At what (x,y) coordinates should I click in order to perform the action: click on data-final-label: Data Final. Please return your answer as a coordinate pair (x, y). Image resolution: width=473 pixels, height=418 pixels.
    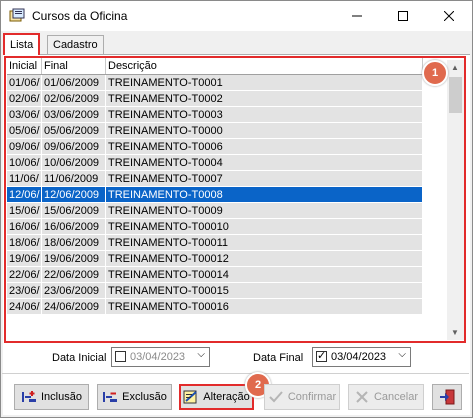
    Looking at the image, I should click on (278, 358).